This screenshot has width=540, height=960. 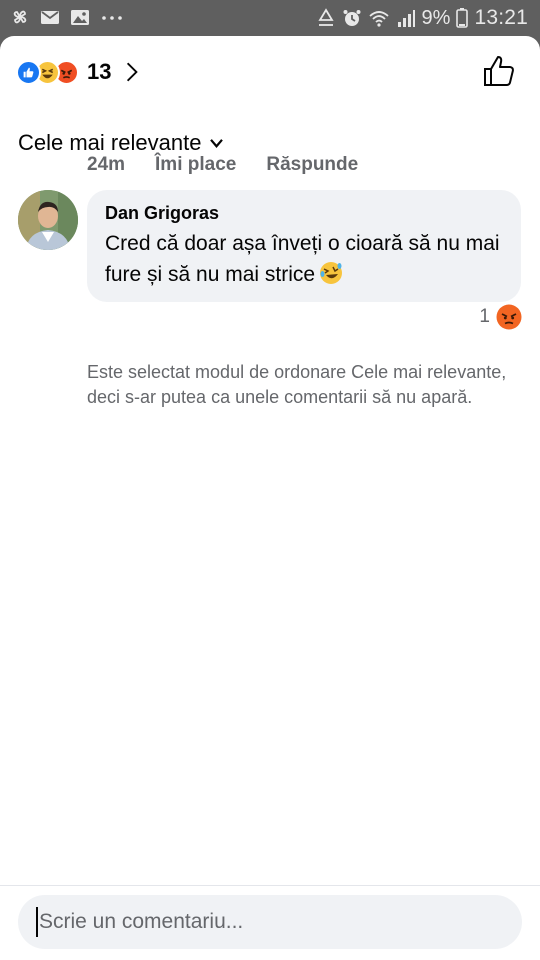 I want to click on comment-reaction-count: 1, so click(x=484, y=316).